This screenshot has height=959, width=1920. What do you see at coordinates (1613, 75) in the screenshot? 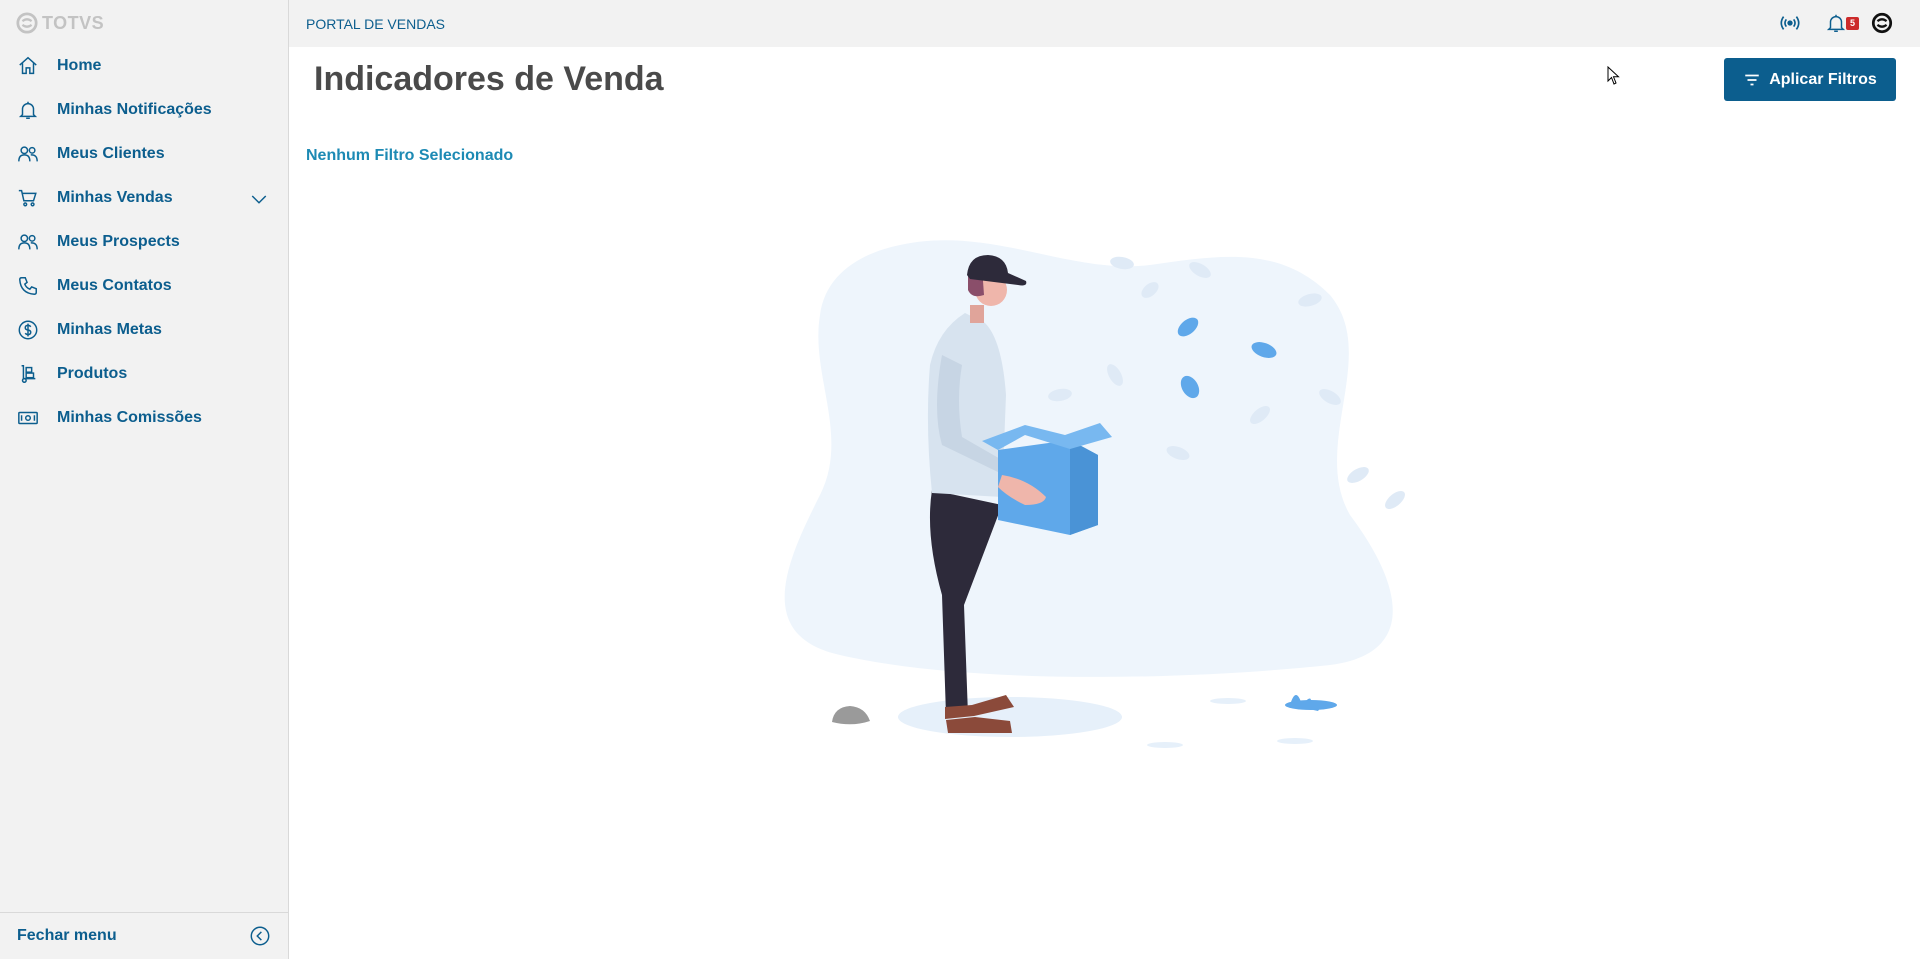
I see `mouse-cursor-icon` at bounding box center [1613, 75].